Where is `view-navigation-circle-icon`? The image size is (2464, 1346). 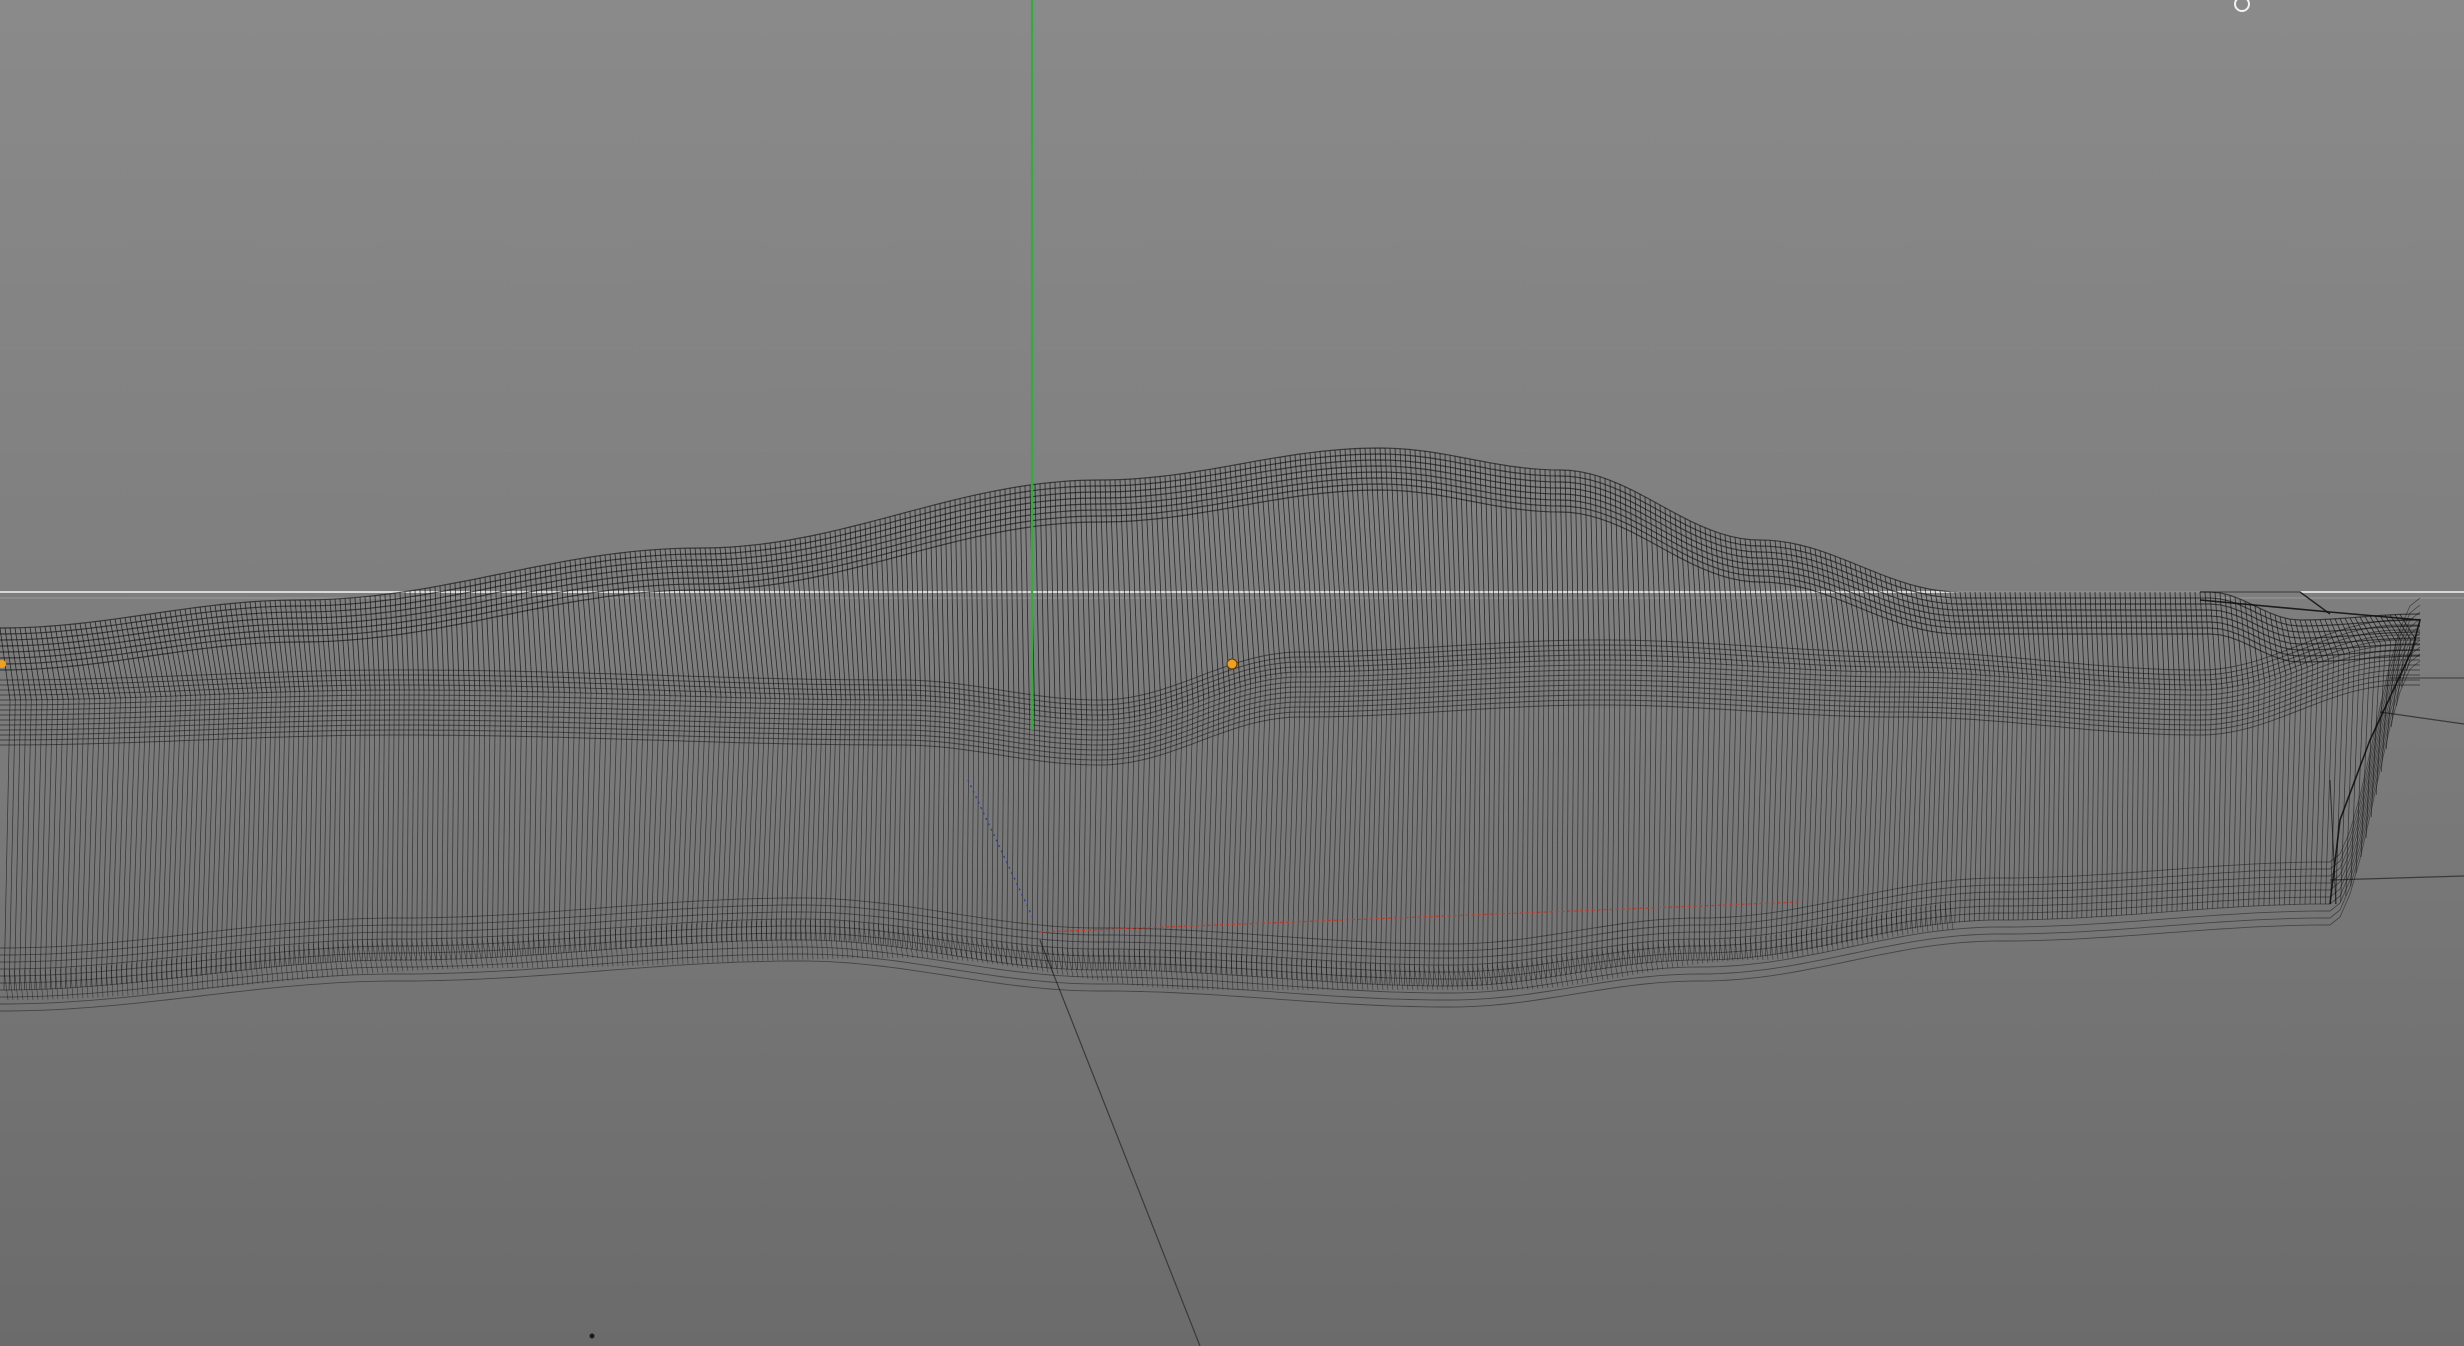 view-navigation-circle-icon is located at coordinates (2242, 8).